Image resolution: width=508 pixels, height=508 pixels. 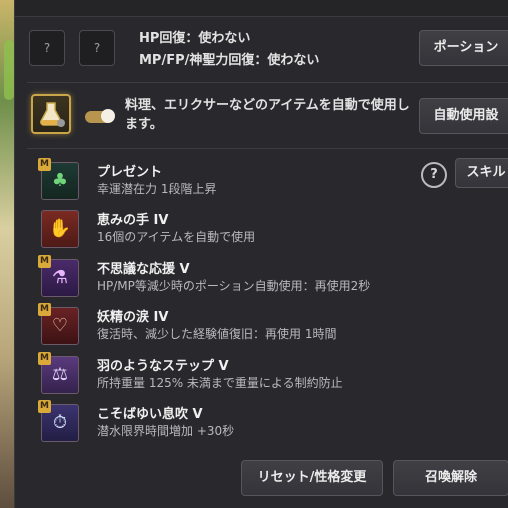 What do you see at coordinates (150, 414) in the screenshot?
I see `buff-name: こそばゆい息吹 V` at bounding box center [150, 414].